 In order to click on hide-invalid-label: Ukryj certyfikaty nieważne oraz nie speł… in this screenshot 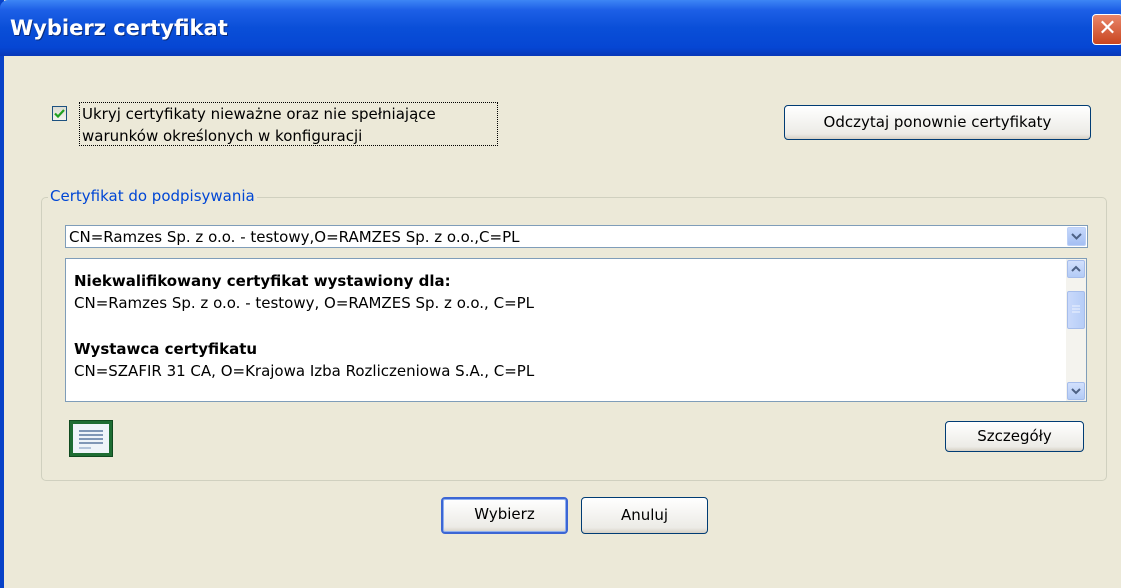, I will do `click(288, 124)`.